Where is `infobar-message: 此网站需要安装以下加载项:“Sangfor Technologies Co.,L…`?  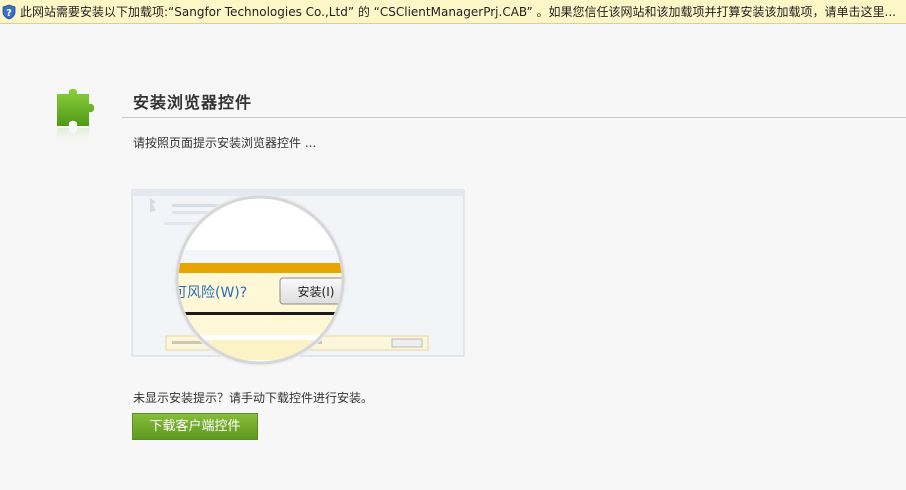
infobar-message: 此网站需要安装以下加载项:“Sangfor Technologies Co.,L… is located at coordinates (458, 11).